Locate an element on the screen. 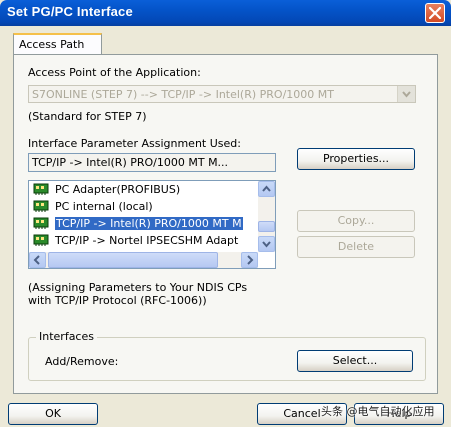  scroll-down-button is located at coordinates (266, 244).